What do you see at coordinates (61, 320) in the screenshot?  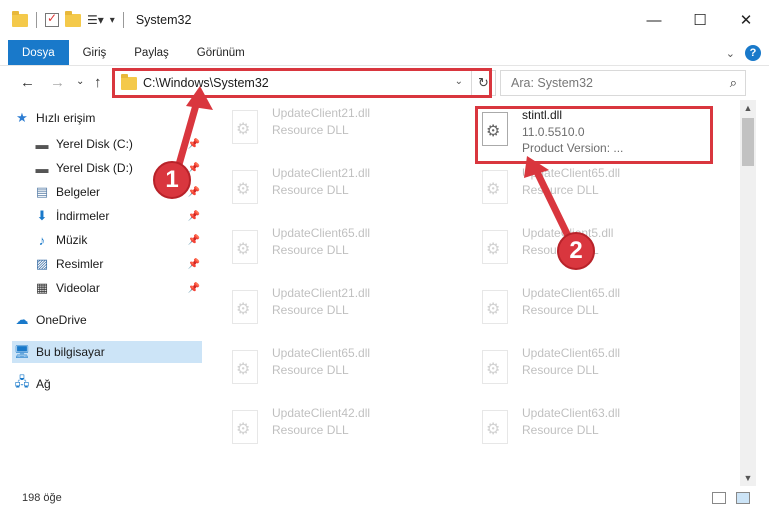 I see `sidebar-item-label: OneDrive` at bounding box center [61, 320].